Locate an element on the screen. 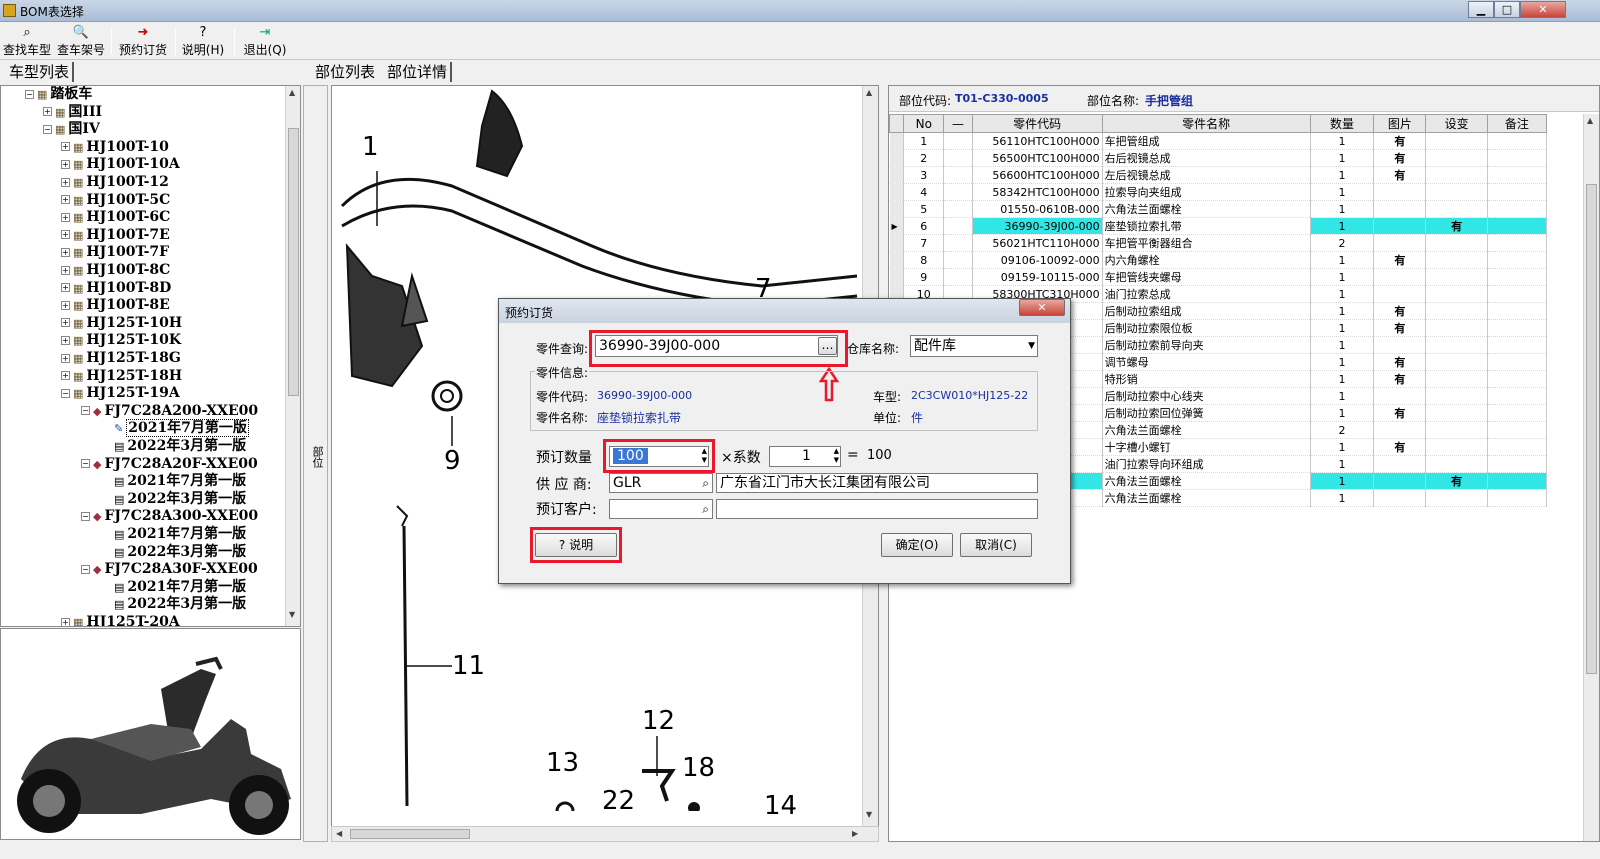 This screenshot has height=859, width=1600. minimize-button: ▁ is located at coordinates (1481, 9).